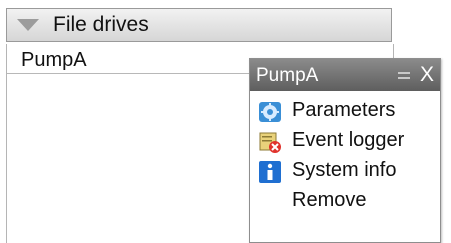  What do you see at coordinates (101, 24) in the screenshot?
I see `file-drives-title: File drives` at bounding box center [101, 24].